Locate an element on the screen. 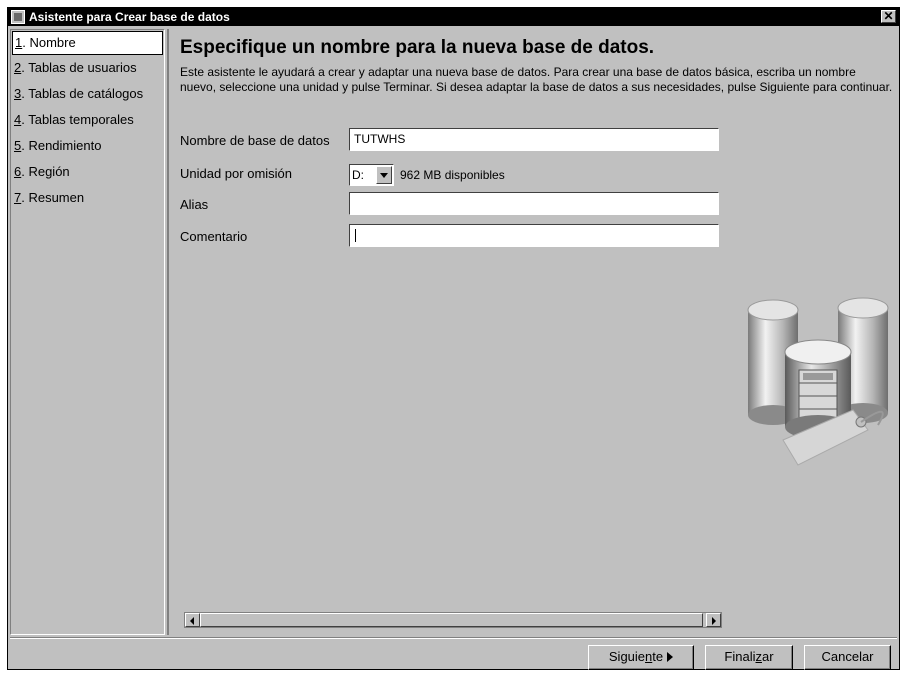 This screenshot has height=676, width=906. step-tablas-catalogos: 3. Tablas de catálogos is located at coordinates (87, 95).